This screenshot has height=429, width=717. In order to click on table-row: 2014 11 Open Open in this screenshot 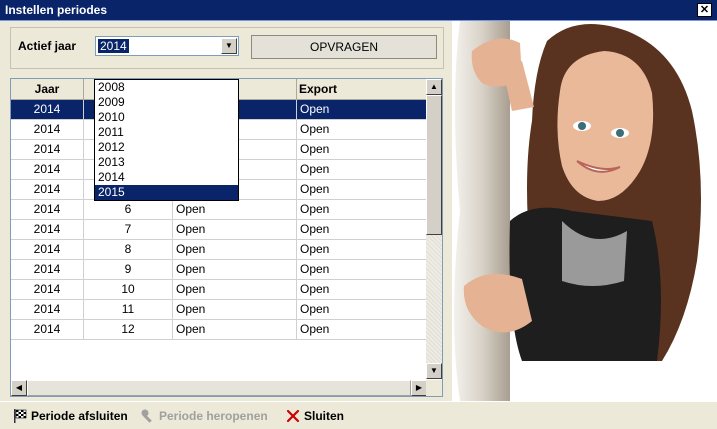, I will do `click(219, 310)`.